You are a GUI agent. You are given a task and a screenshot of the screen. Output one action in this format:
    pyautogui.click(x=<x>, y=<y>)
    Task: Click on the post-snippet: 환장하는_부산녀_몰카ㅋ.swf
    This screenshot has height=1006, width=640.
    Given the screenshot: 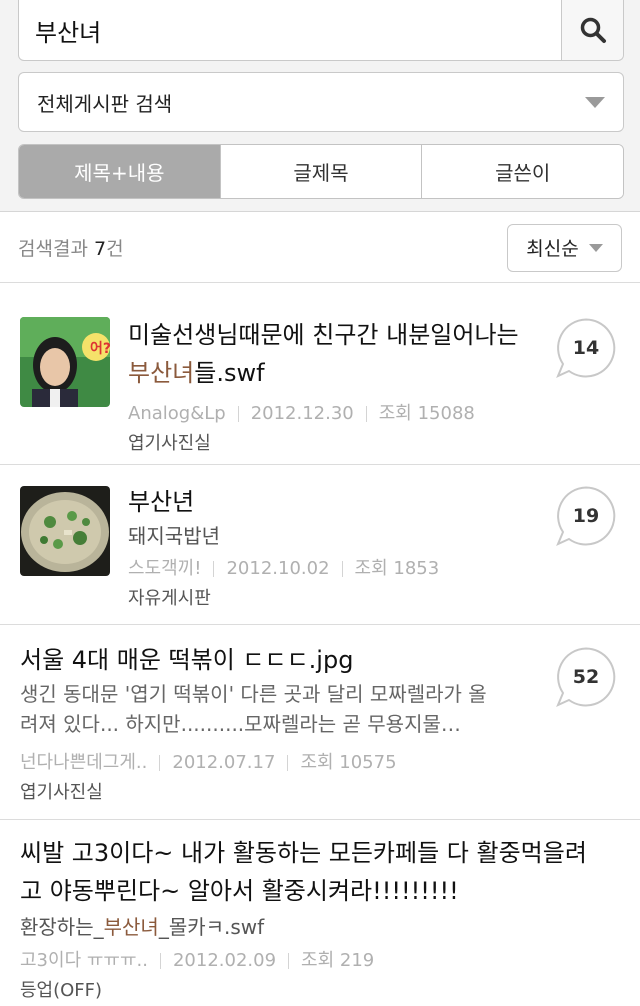 What is the action you would take?
    pyautogui.click(x=325, y=927)
    